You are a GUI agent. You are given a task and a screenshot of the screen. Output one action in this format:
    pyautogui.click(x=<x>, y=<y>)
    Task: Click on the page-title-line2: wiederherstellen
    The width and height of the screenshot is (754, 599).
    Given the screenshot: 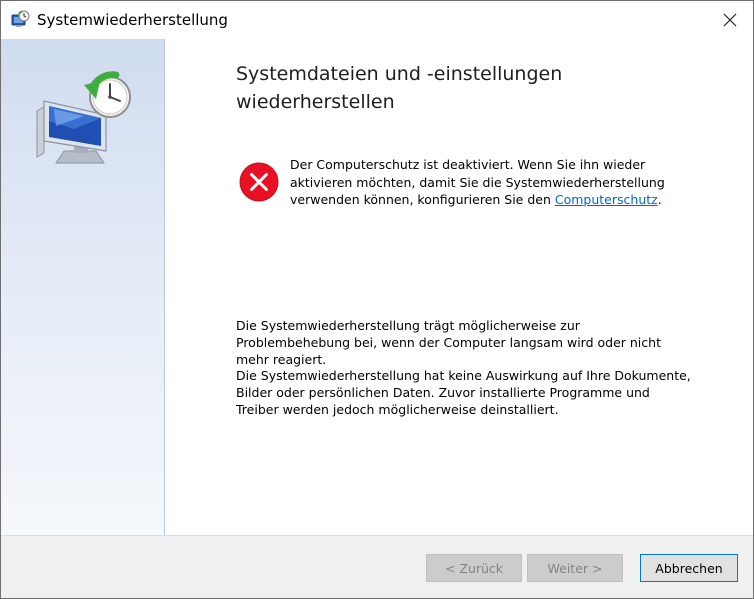 What is the action you would take?
    pyautogui.click(x=315, y=102)
    